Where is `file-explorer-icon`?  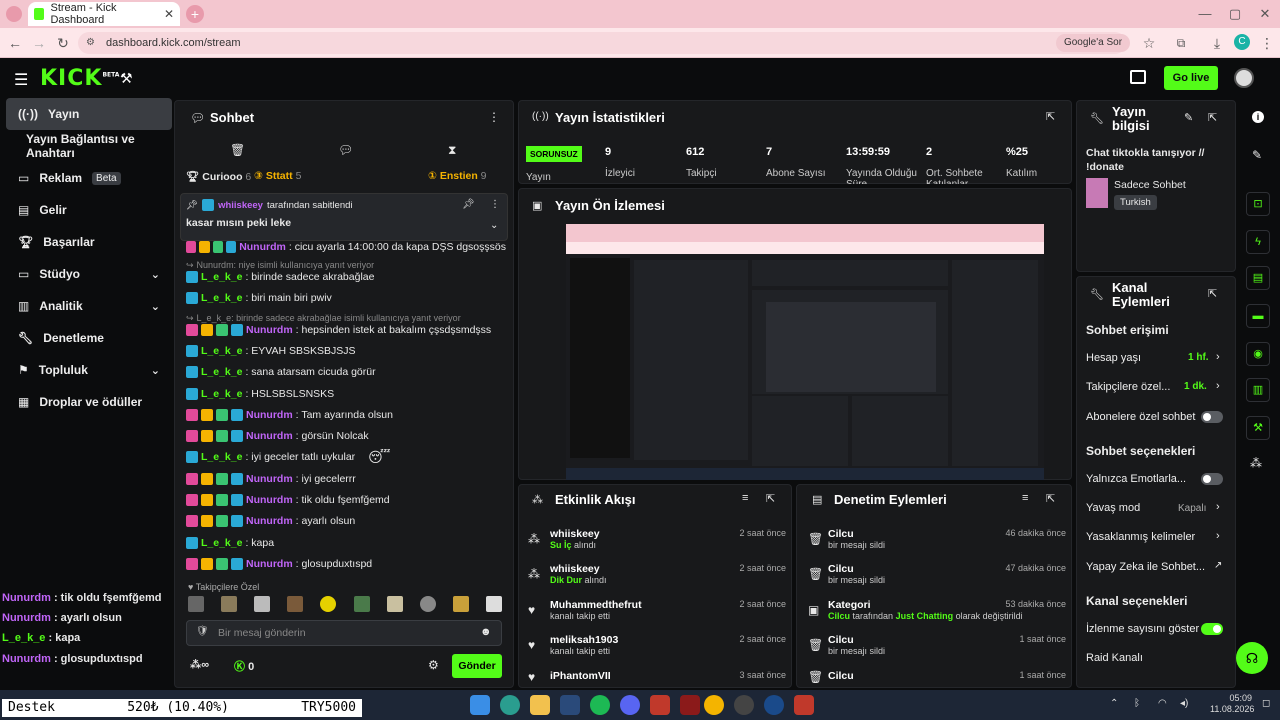 file-explorer-icon is located at coordinates (540, 705).